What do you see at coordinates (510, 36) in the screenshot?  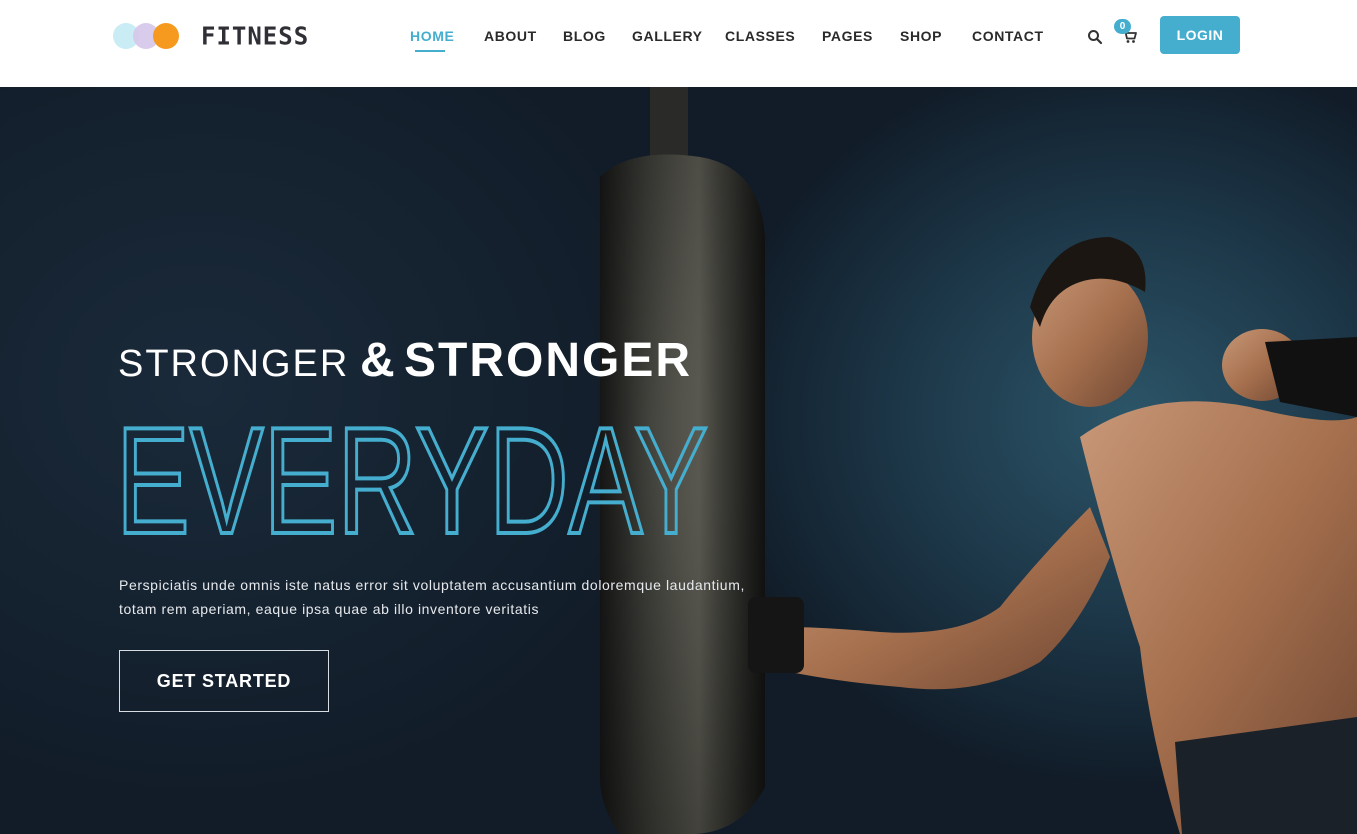 I see `nav-item-about: ABOUT` at bounding box center [510, 36].